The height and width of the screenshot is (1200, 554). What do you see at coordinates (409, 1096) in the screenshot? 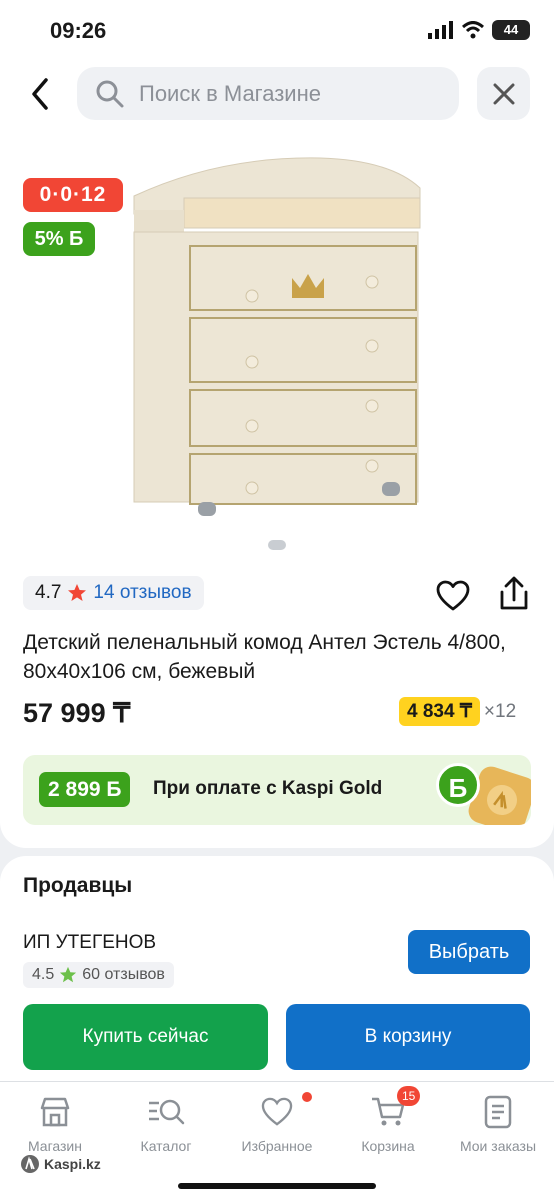
I see `cart-count-badge: 15` at bounding box center [409, 1096].